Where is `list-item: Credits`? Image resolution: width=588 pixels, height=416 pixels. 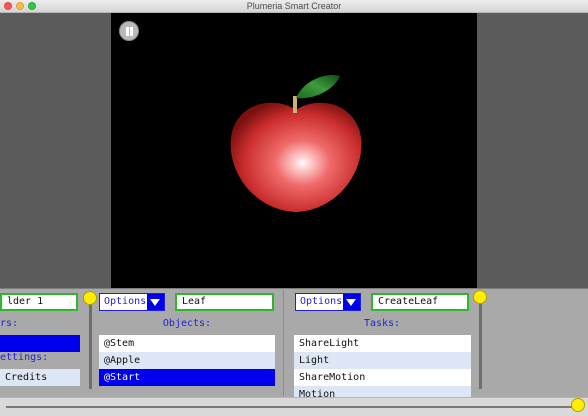
list-item: Credits is located at coordinates (40, 377).